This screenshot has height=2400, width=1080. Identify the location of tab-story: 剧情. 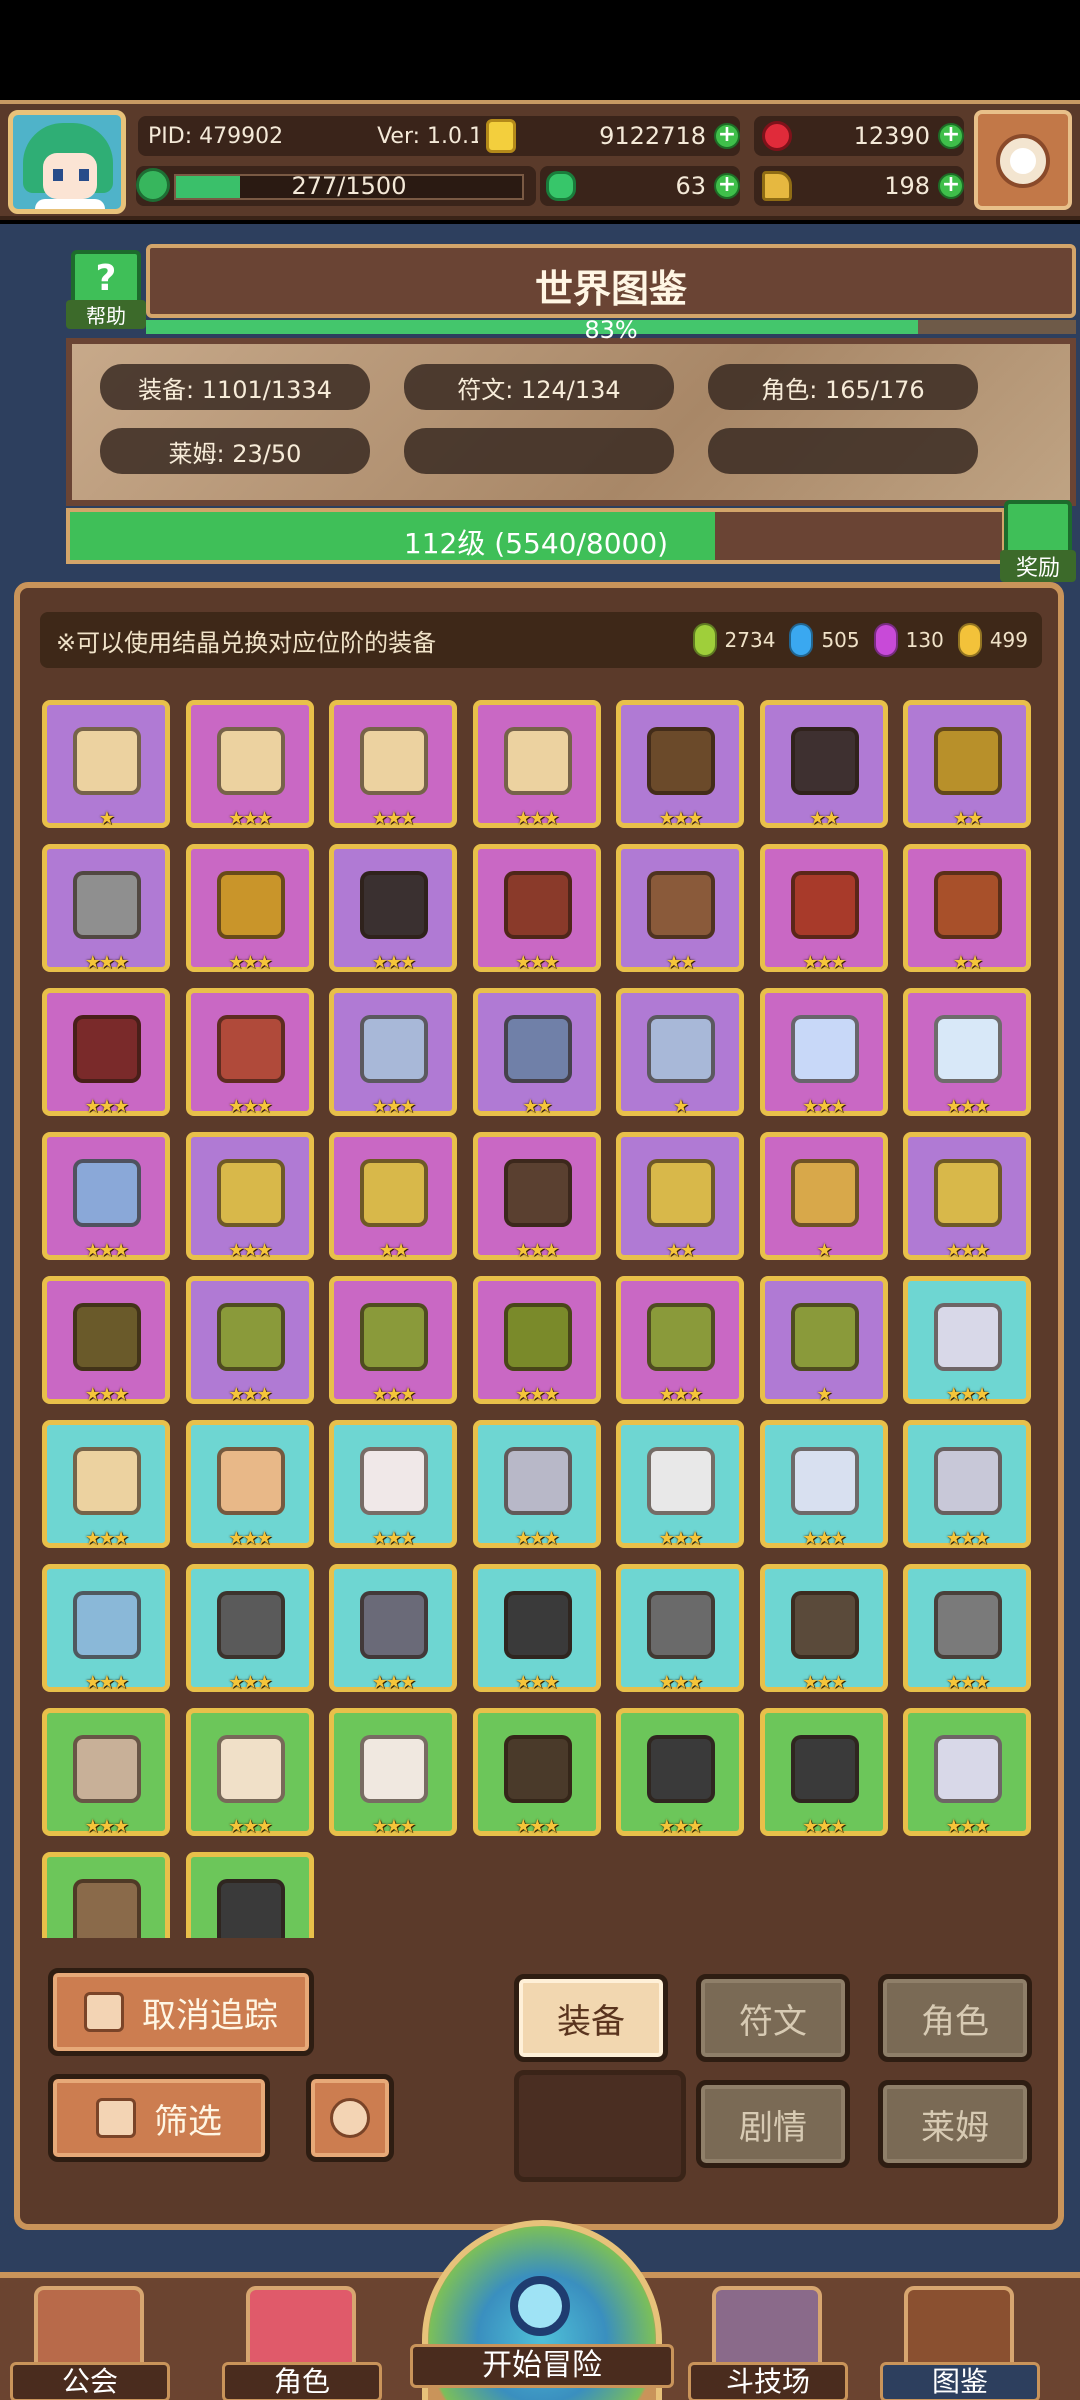
(773, 2124).